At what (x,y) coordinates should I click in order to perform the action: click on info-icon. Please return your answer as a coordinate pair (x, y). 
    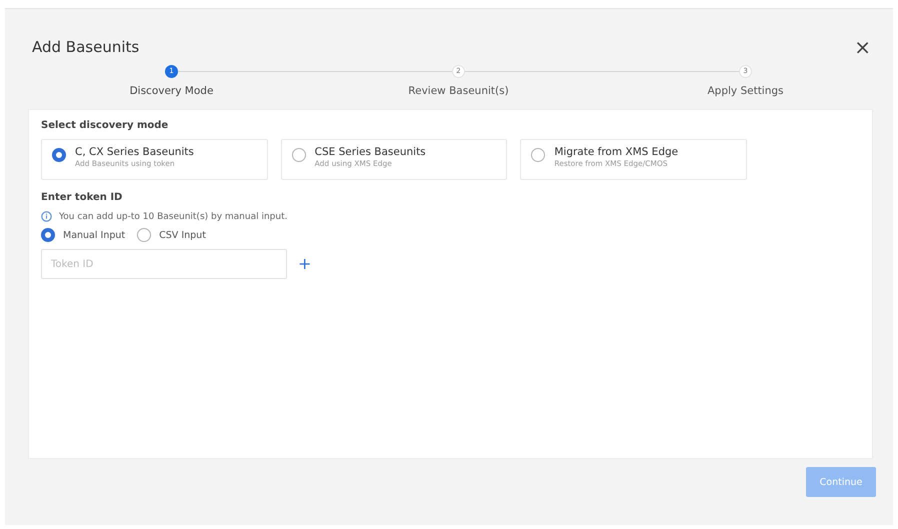
    Looking at the image, I should click on (46, 216).